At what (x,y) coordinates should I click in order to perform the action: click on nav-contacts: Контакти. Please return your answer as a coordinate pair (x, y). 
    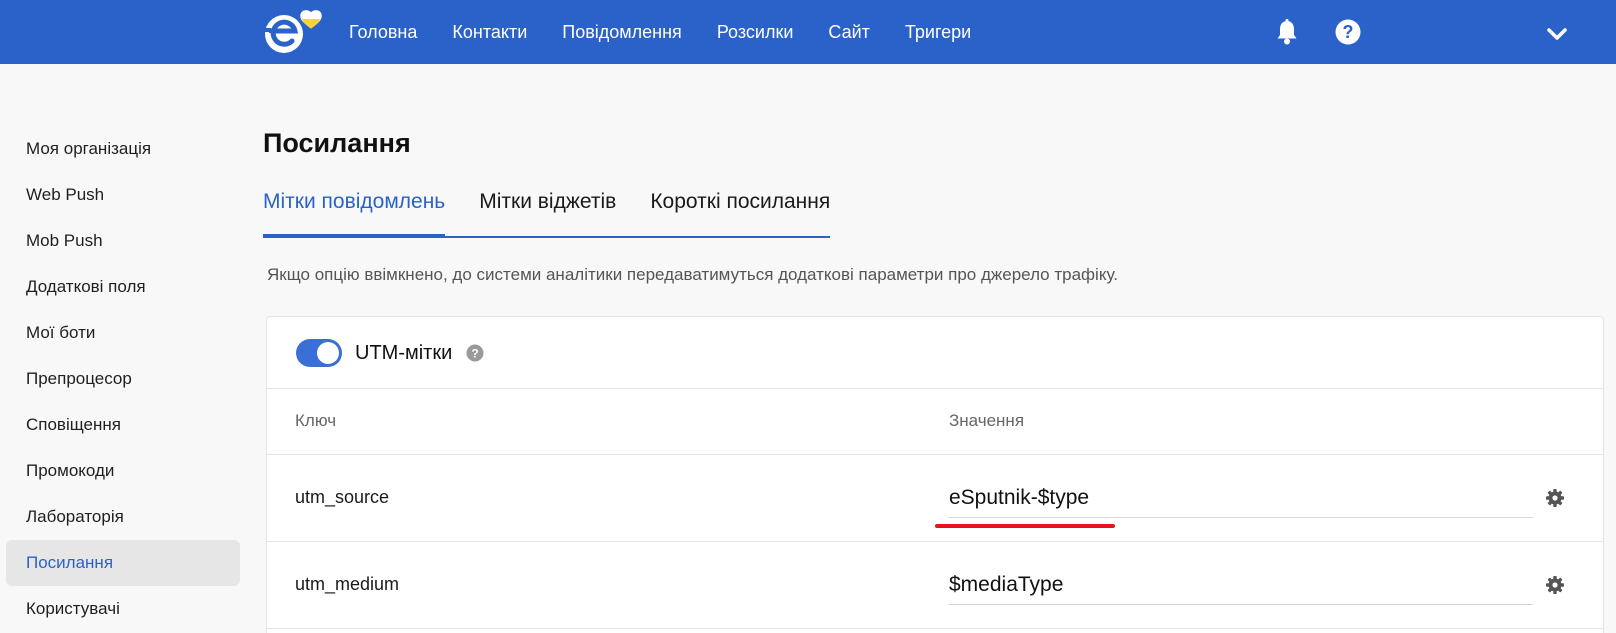
    Looking at the image, I should click on (489, 32).